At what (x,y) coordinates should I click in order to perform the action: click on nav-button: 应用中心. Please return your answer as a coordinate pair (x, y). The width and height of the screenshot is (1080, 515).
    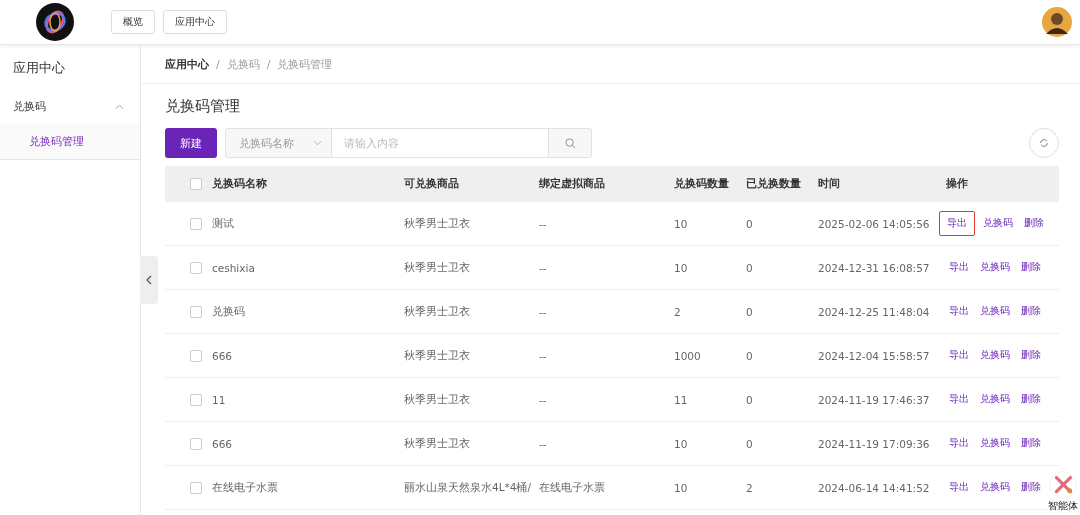
    Looking at the image, I should click on (195, 22).